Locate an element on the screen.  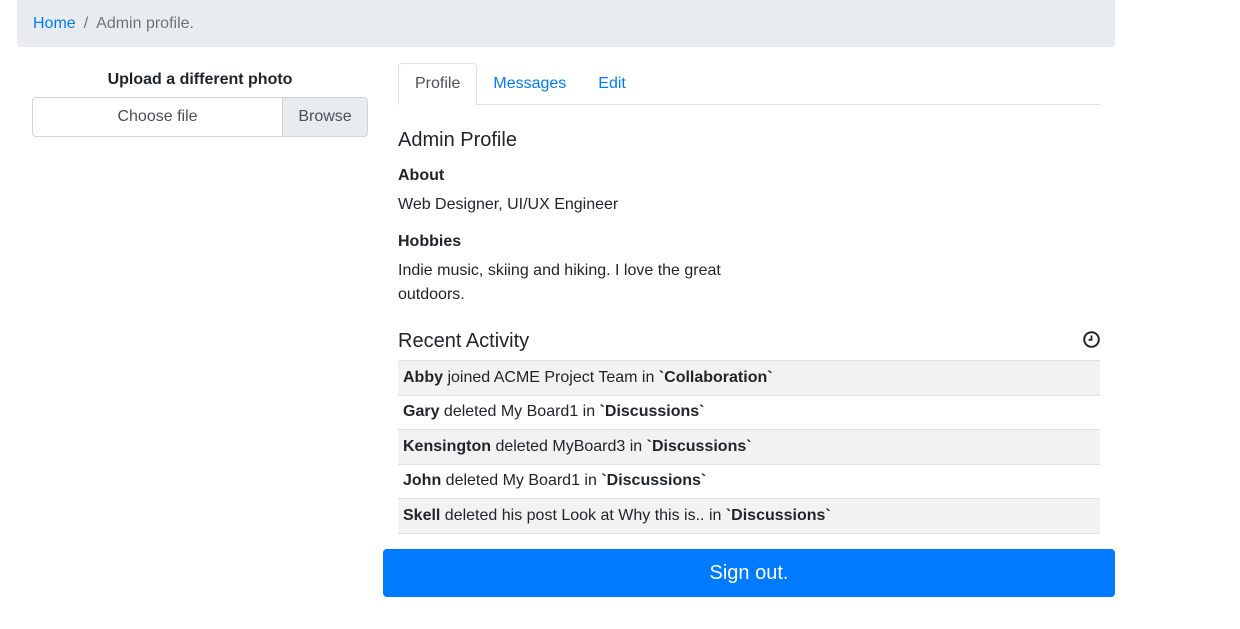
profile-tabs: Profile Messages Edit is located at coordinates (749, 84).